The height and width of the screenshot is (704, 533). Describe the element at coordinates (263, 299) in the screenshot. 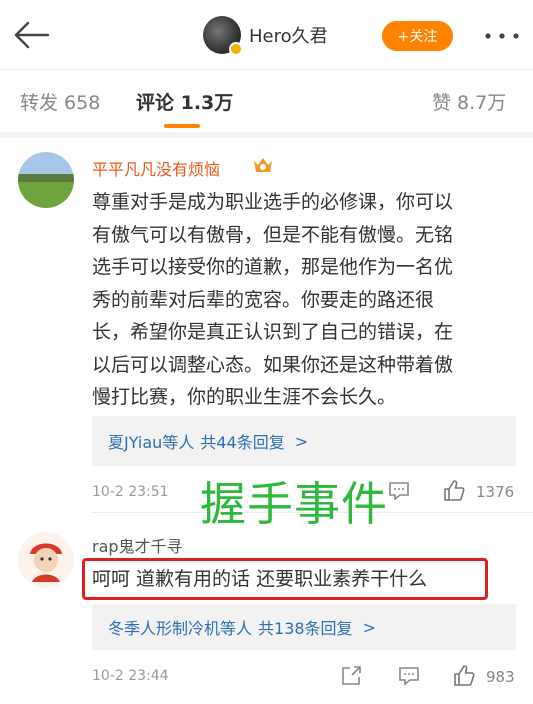

I see `comment-line: 秀的前辈对后辈的宽容。你要走的路还很` at that location.